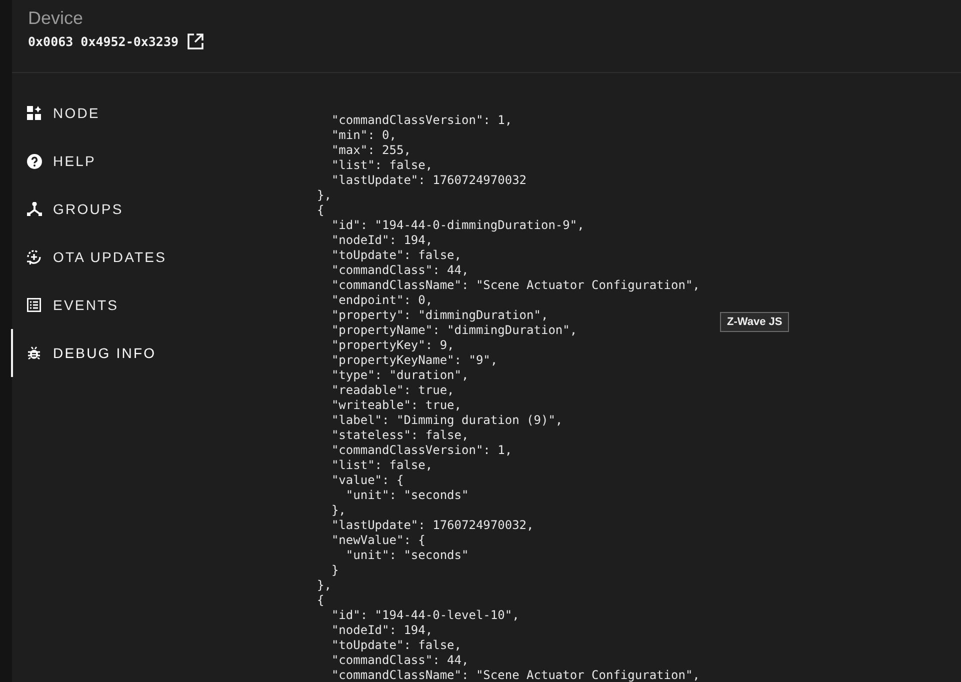 Image resolution: width=961 pixels, height=682 pixels. What do you see at coordinates (425, 615) in the screenshot?
I see `code-line: "id": "194-44-0-level-10",` at bounding box center [425, 615].